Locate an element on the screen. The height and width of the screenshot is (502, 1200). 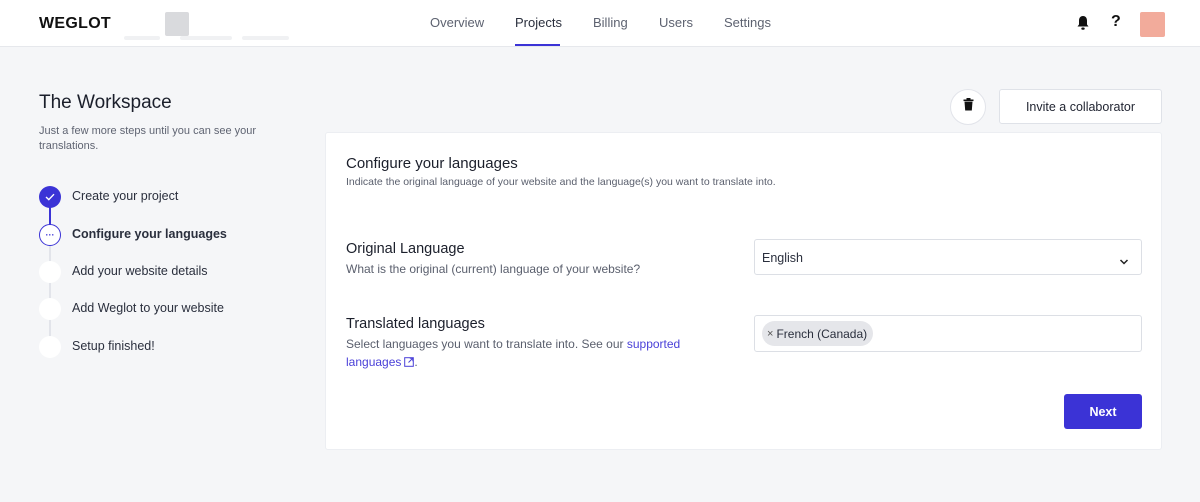
nav-projects: Projects is located at coordinates (538, 22).